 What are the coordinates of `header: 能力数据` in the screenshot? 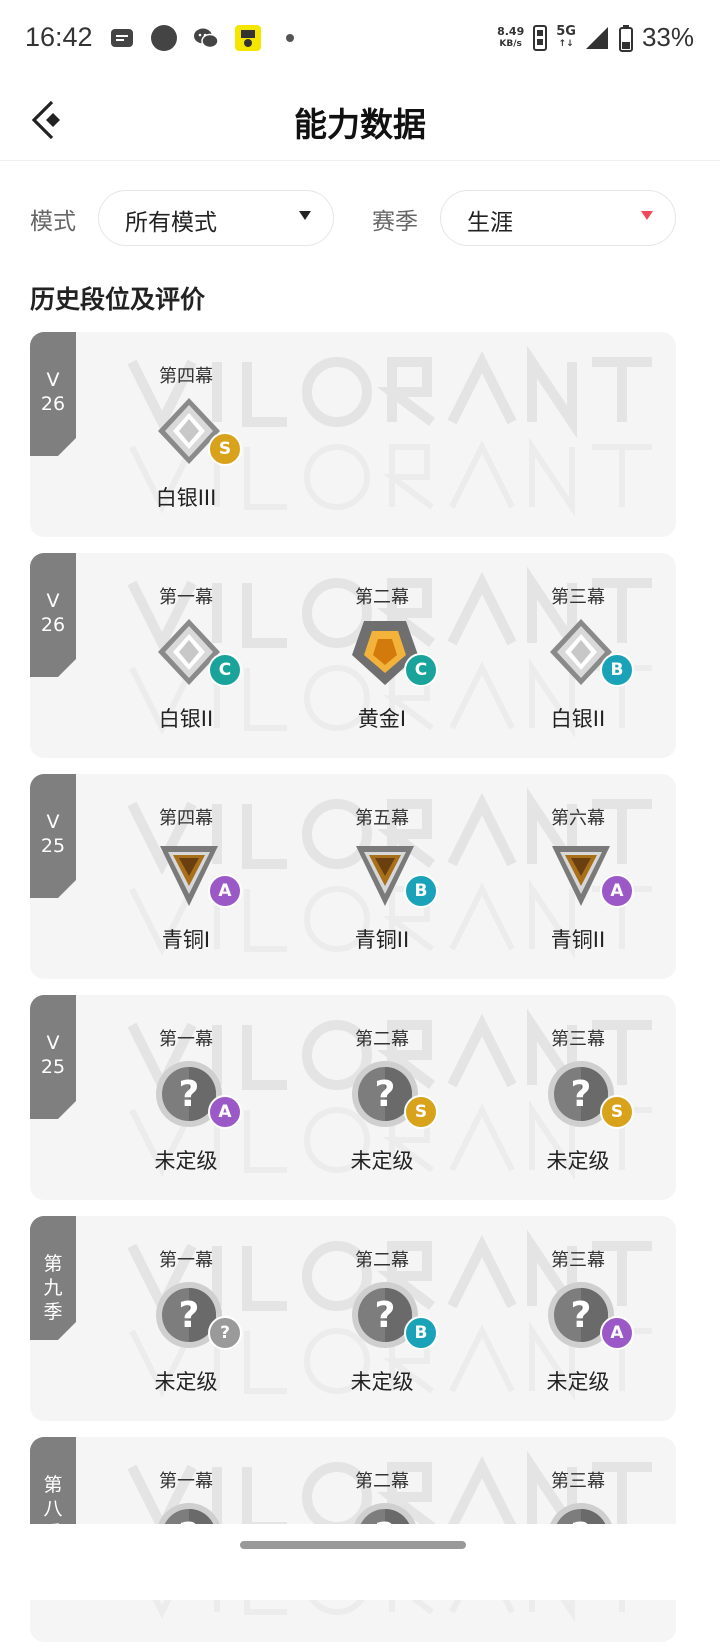 It's located at (360, 120).